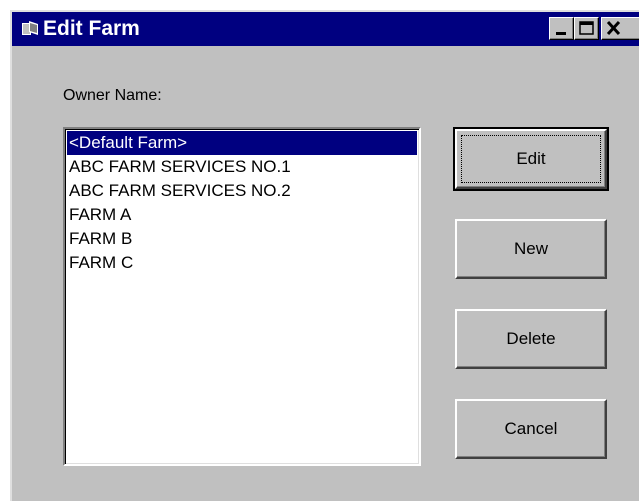 This screenshot has width=639, height=501. I want to click on list-item: FARM A, so click(243, 215).